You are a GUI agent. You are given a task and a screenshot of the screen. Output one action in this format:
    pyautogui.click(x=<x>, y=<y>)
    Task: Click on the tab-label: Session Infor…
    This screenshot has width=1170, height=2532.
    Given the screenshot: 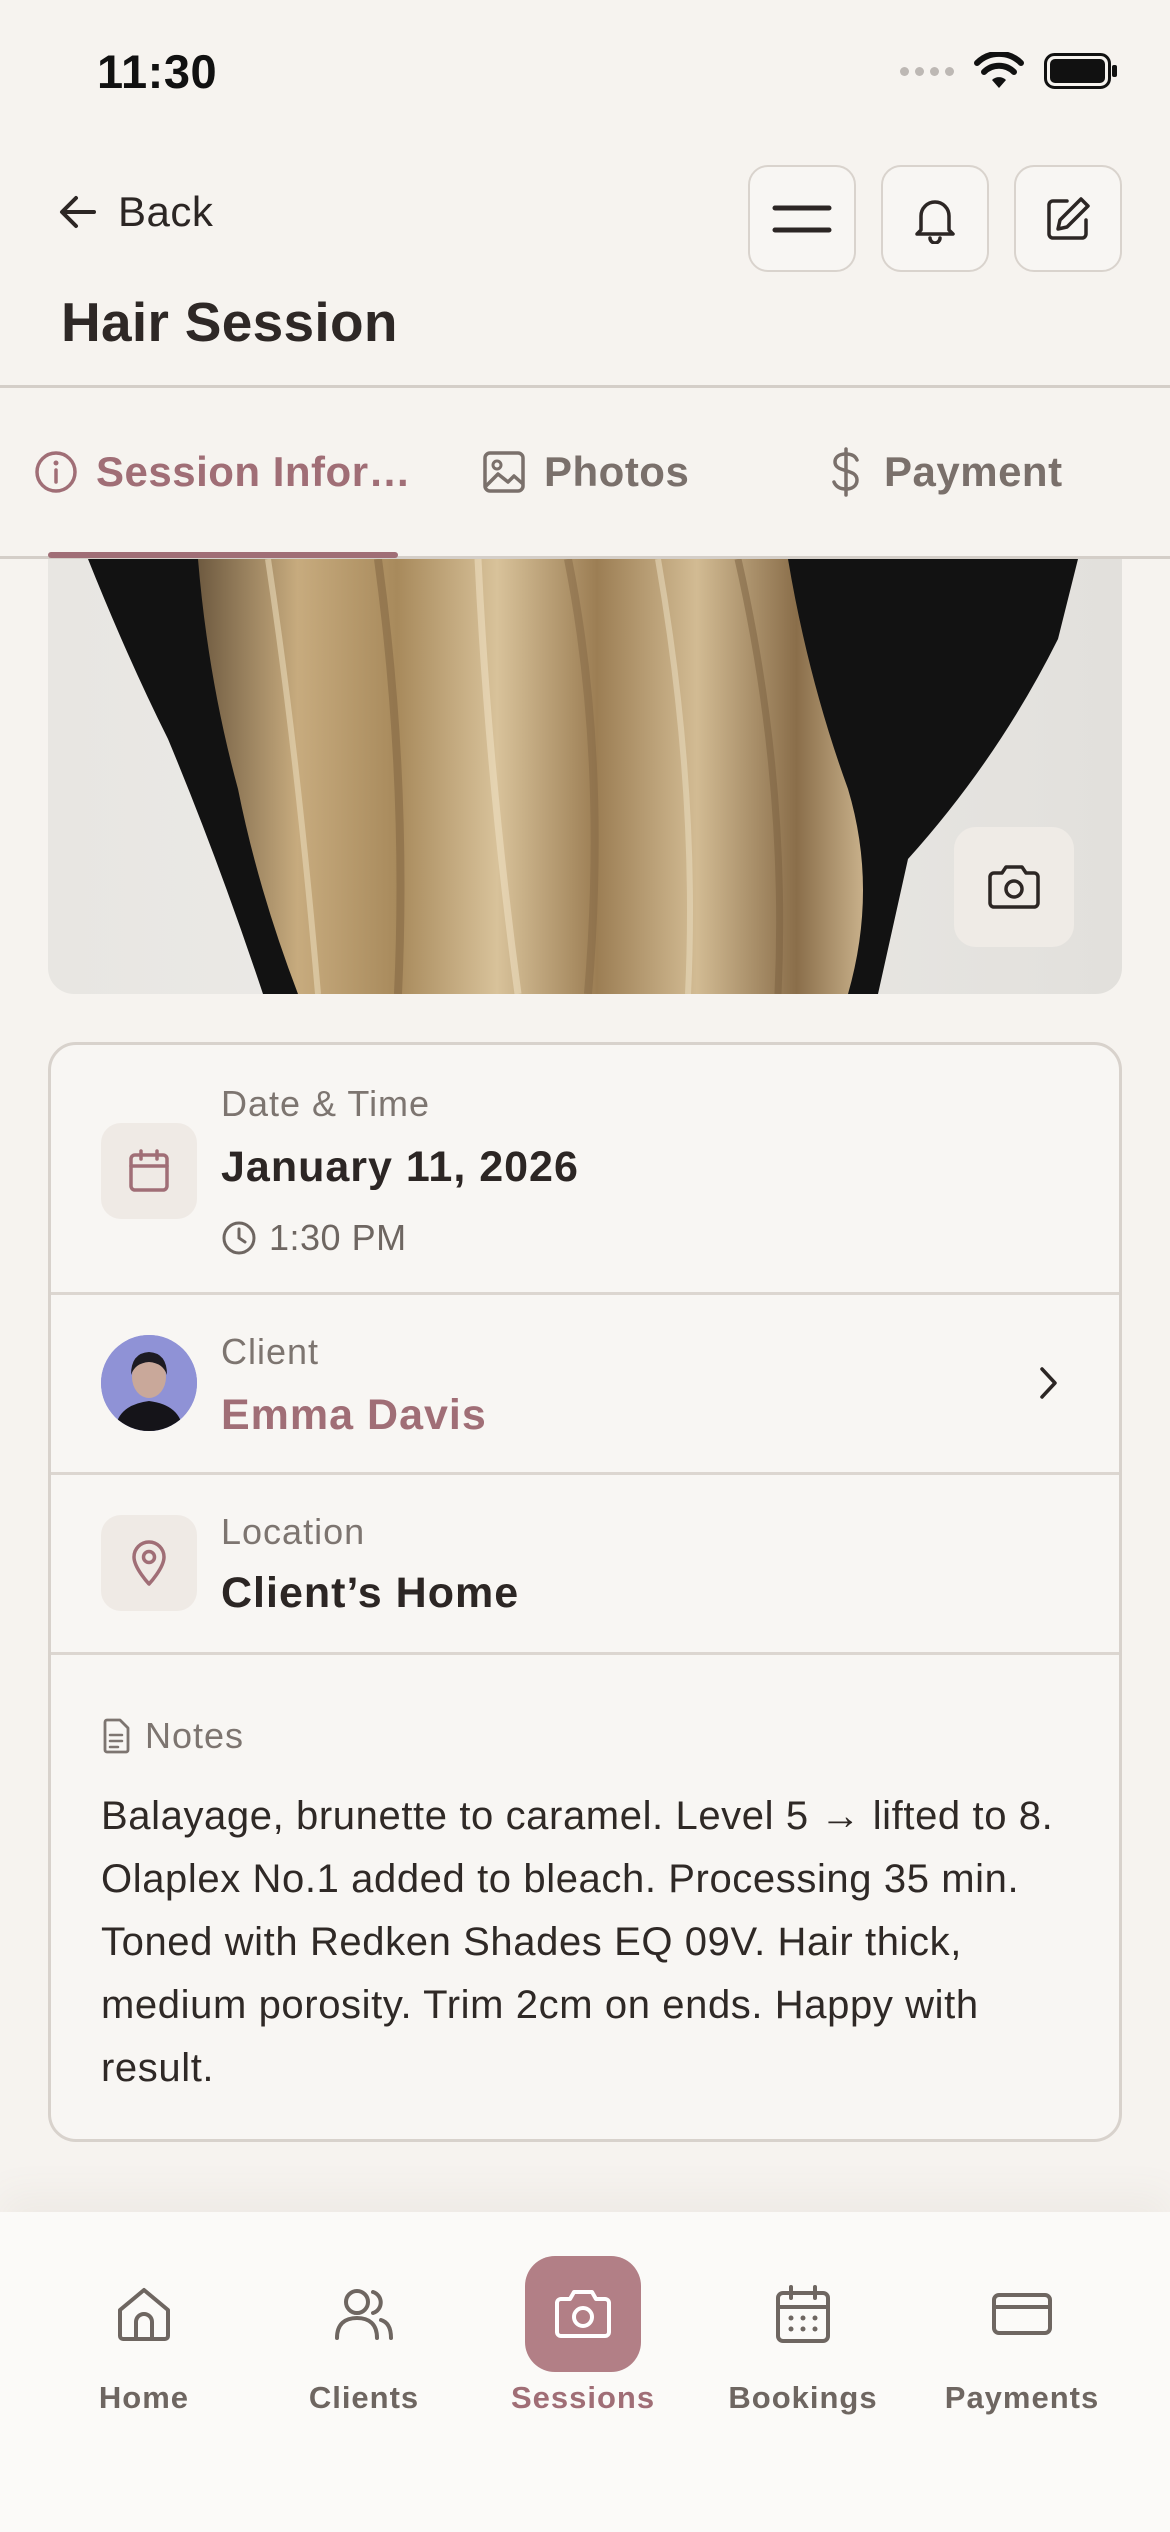 What is the action you would take?
    pyautogui.click(x=254, y=471)
    